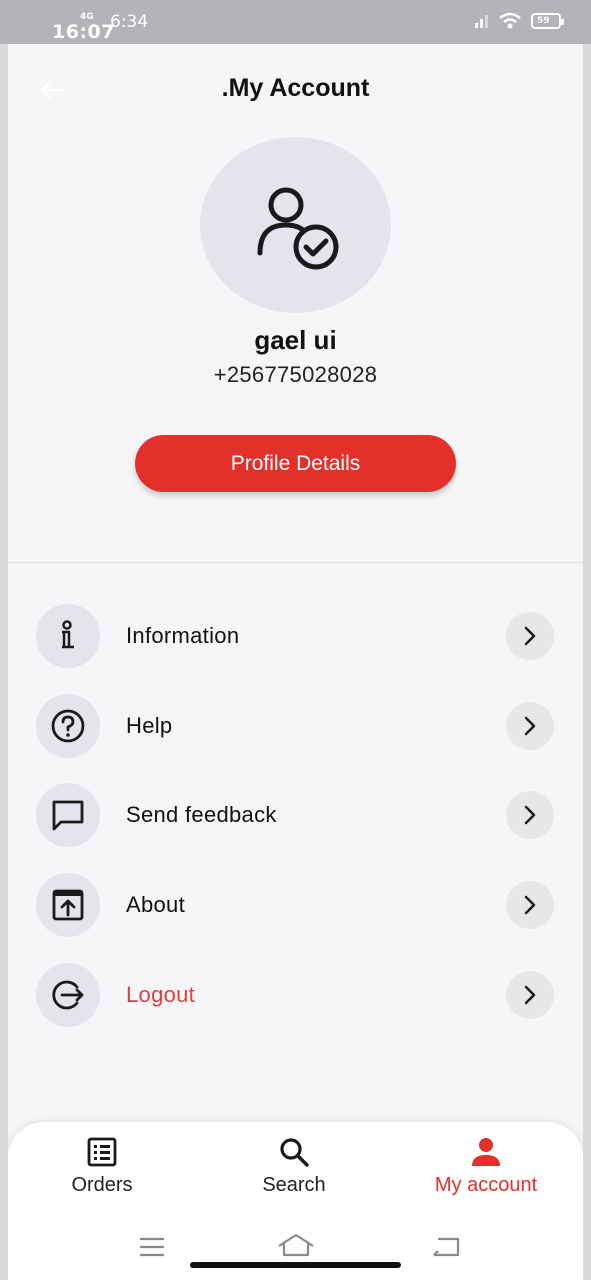 This screenshot has width=591, height=1280. Describe the element at coordinates (295, 562) in the screenshot. I see `divider` at that location.